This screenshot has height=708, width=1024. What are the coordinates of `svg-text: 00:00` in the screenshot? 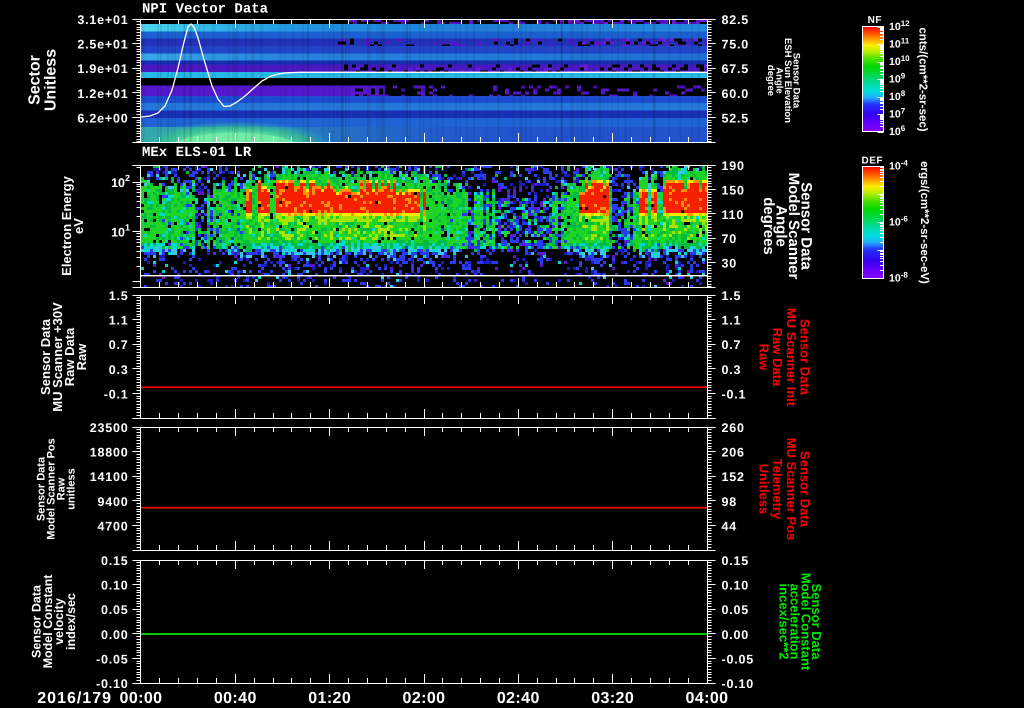 It's located at (141, 698).